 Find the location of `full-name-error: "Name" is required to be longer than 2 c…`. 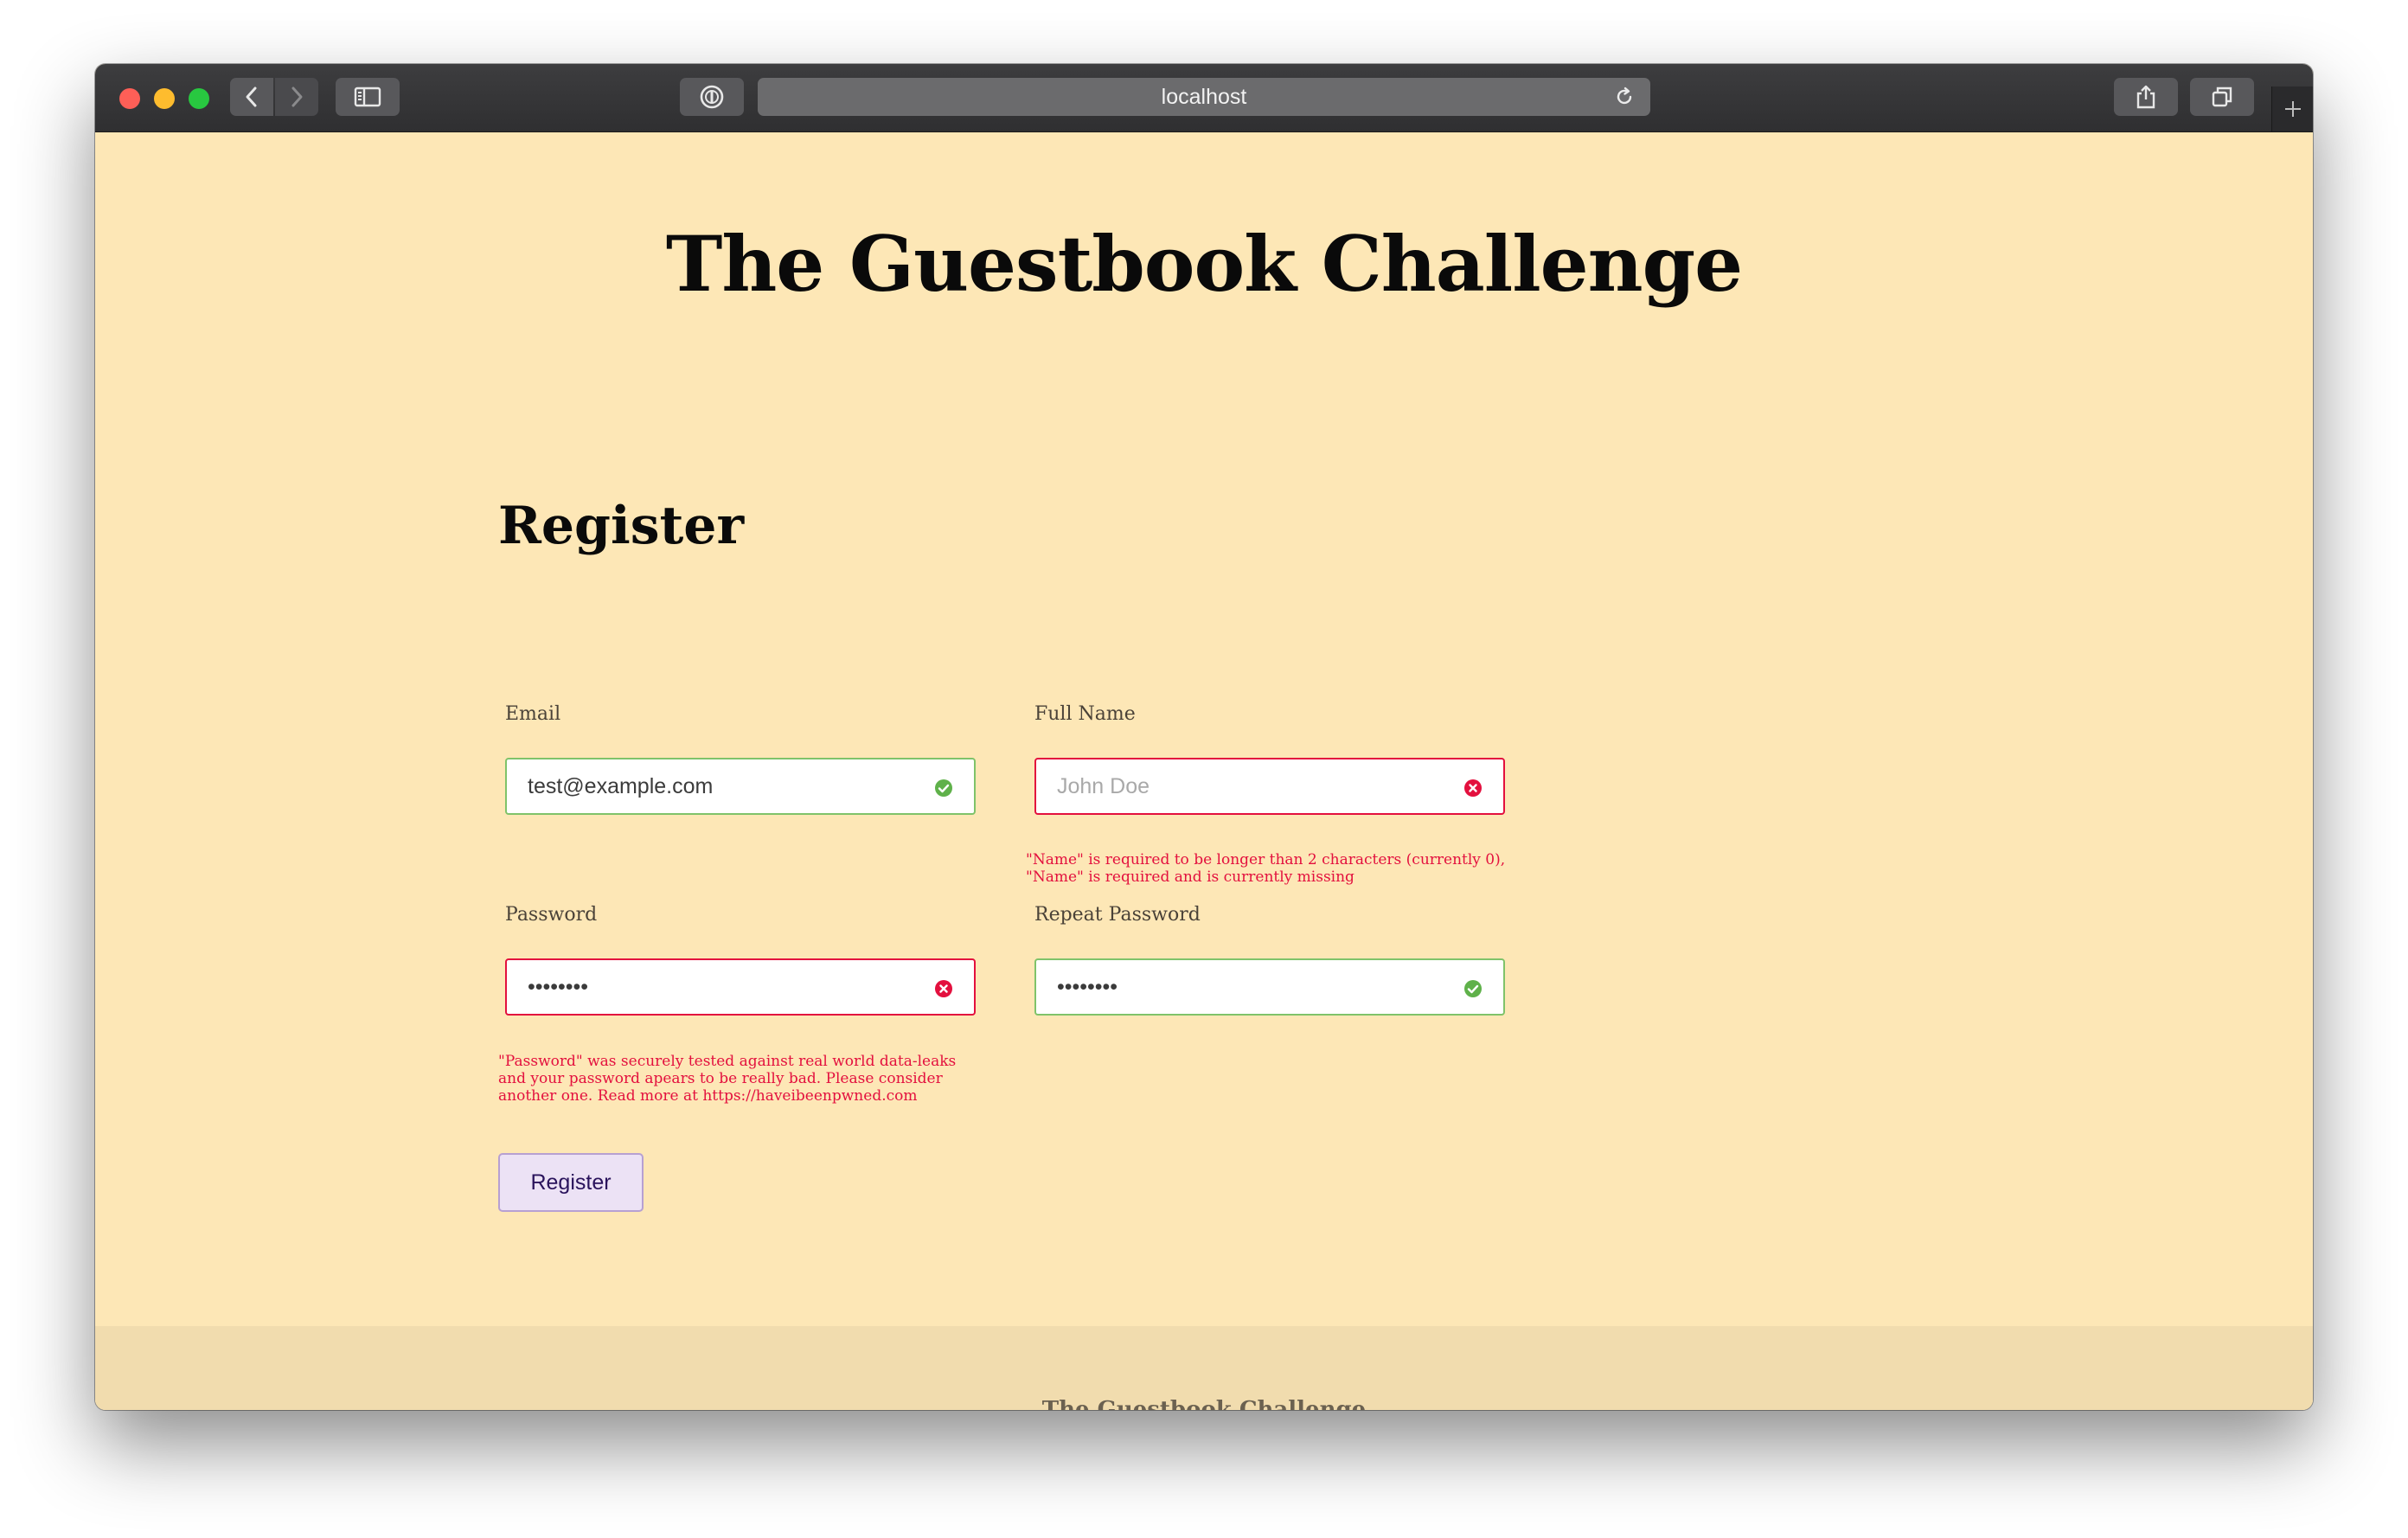

full-name-error: "Name" is required to be longer than 2 c… is located at coordinates (1265, 868).